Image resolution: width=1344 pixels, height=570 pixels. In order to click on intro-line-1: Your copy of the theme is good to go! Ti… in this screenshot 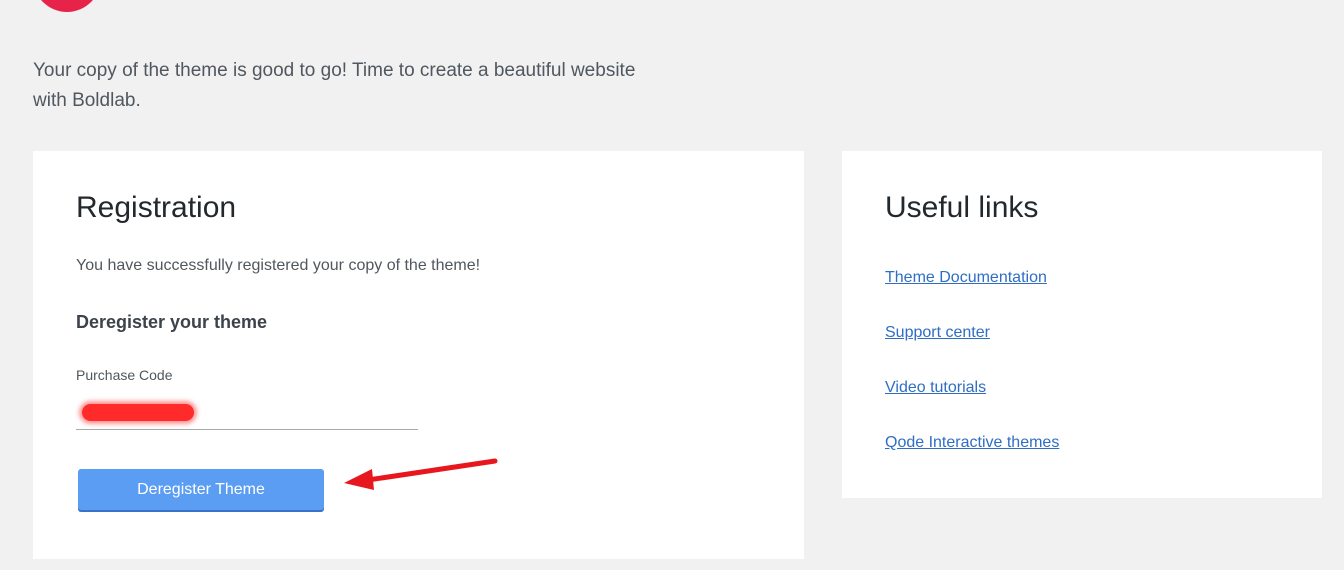, I will do `click(334, 70)`.